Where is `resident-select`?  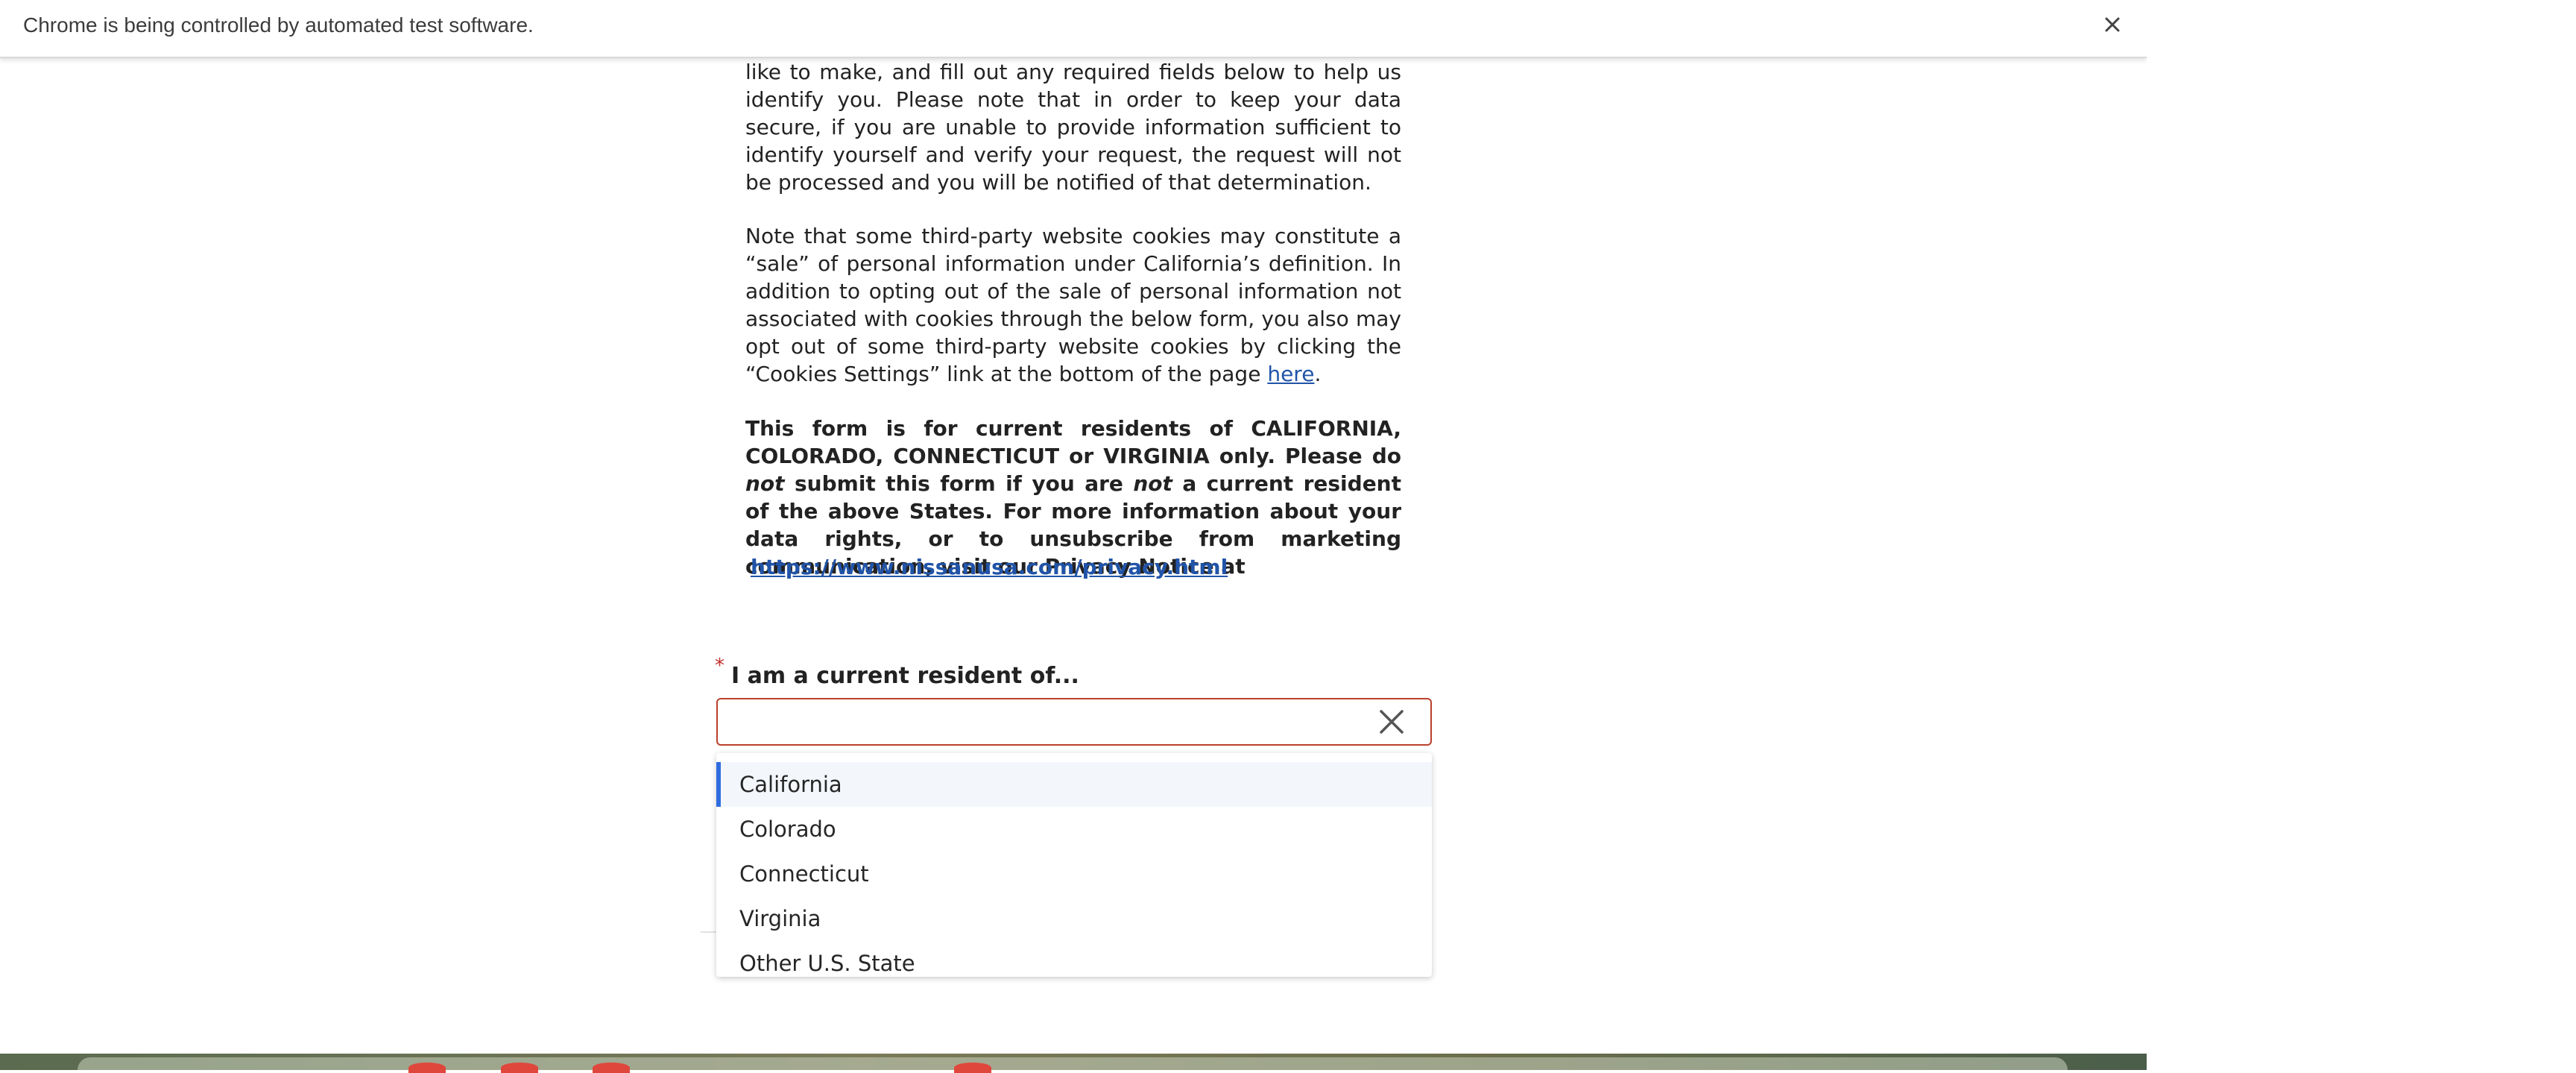 resident-select is located at coordinates (1074, 722).